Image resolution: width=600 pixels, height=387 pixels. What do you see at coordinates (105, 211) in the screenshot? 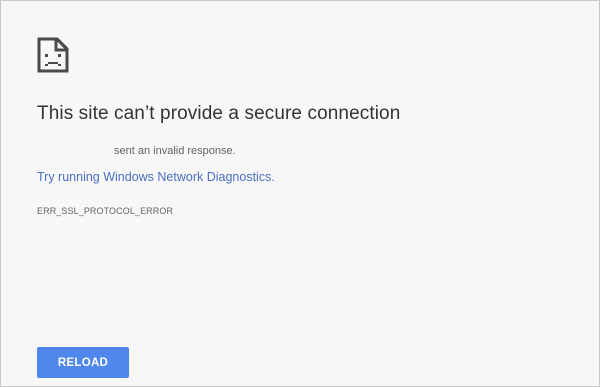
I see `error-code: ERR_SSL_PROTOCOL_ERROR` at bounding box center [105, 211].